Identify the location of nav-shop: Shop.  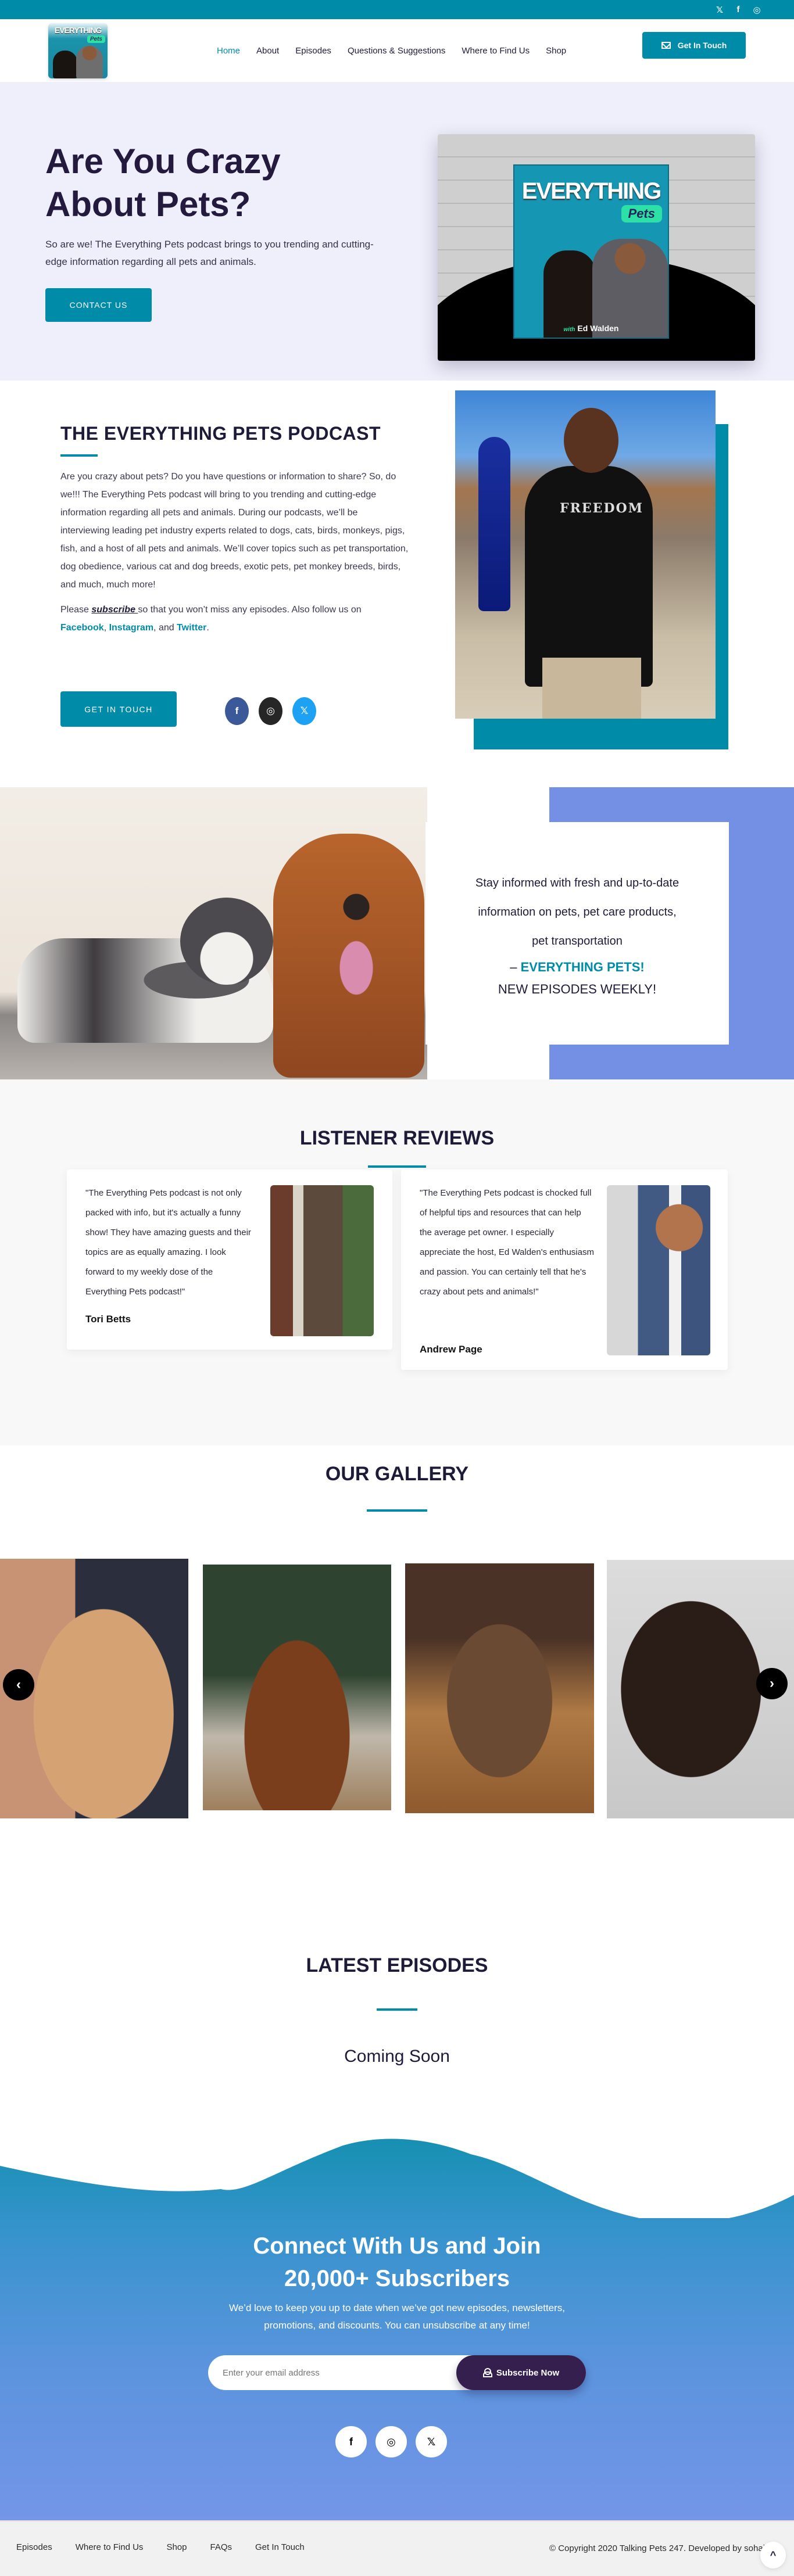
(556, 51).